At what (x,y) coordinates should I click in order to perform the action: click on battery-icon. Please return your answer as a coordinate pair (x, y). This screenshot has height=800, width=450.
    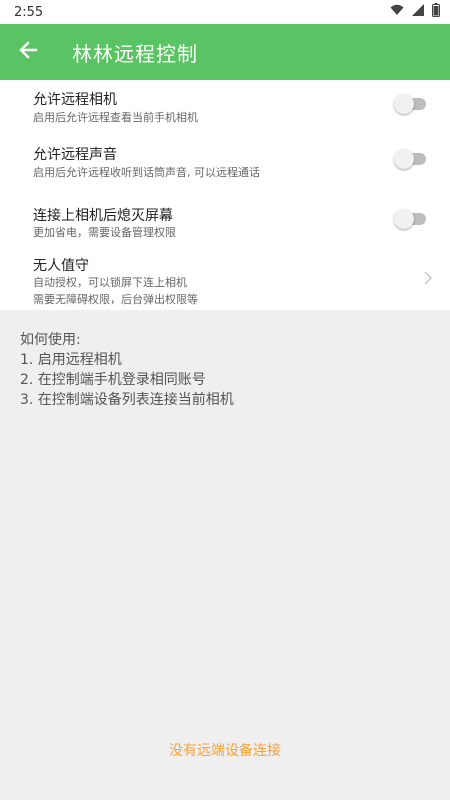
    Looking at the image, I should click on (436, 12).